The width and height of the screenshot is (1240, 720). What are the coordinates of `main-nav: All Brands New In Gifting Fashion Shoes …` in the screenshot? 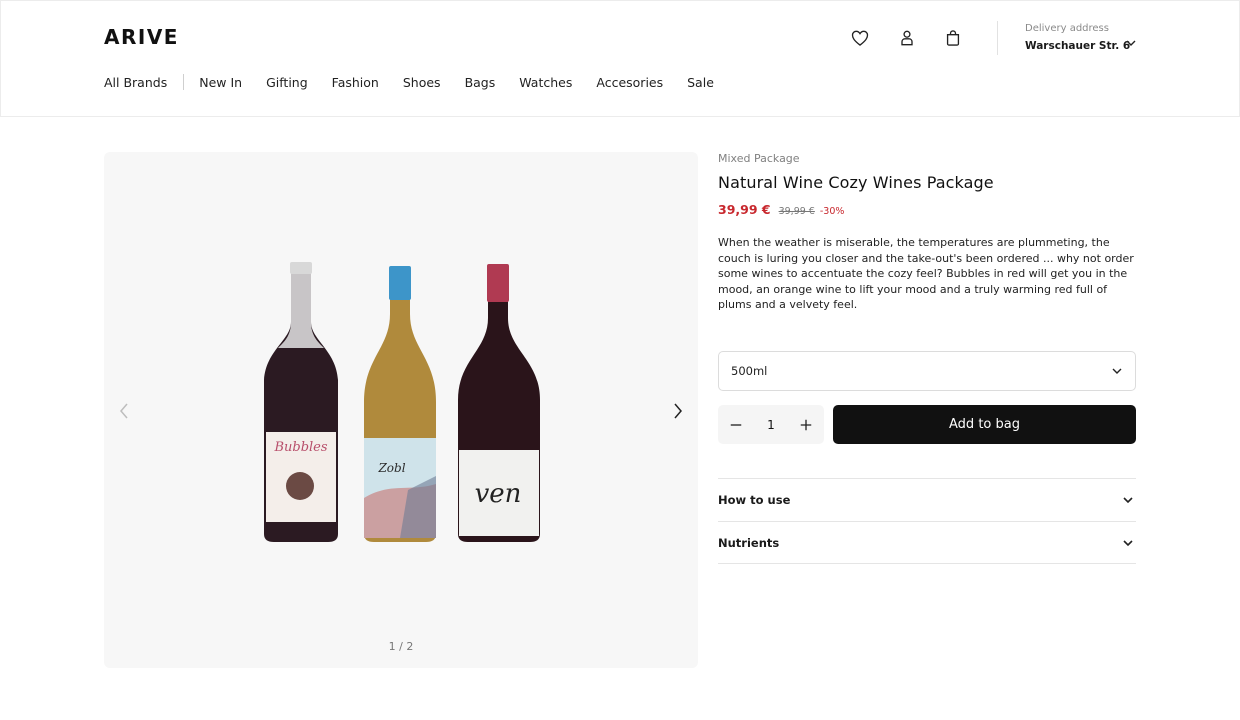 It's located at (421, 82).